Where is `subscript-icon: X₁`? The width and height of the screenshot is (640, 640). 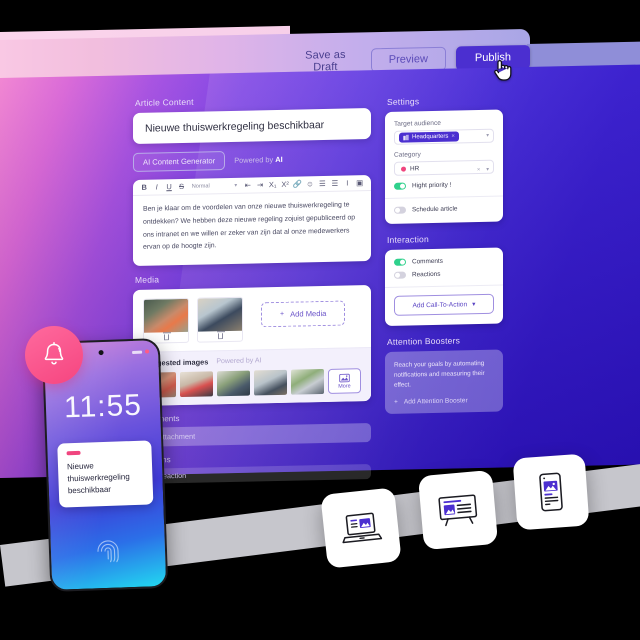 subscript-icon: X₁ is located at coordinates (272, 184).